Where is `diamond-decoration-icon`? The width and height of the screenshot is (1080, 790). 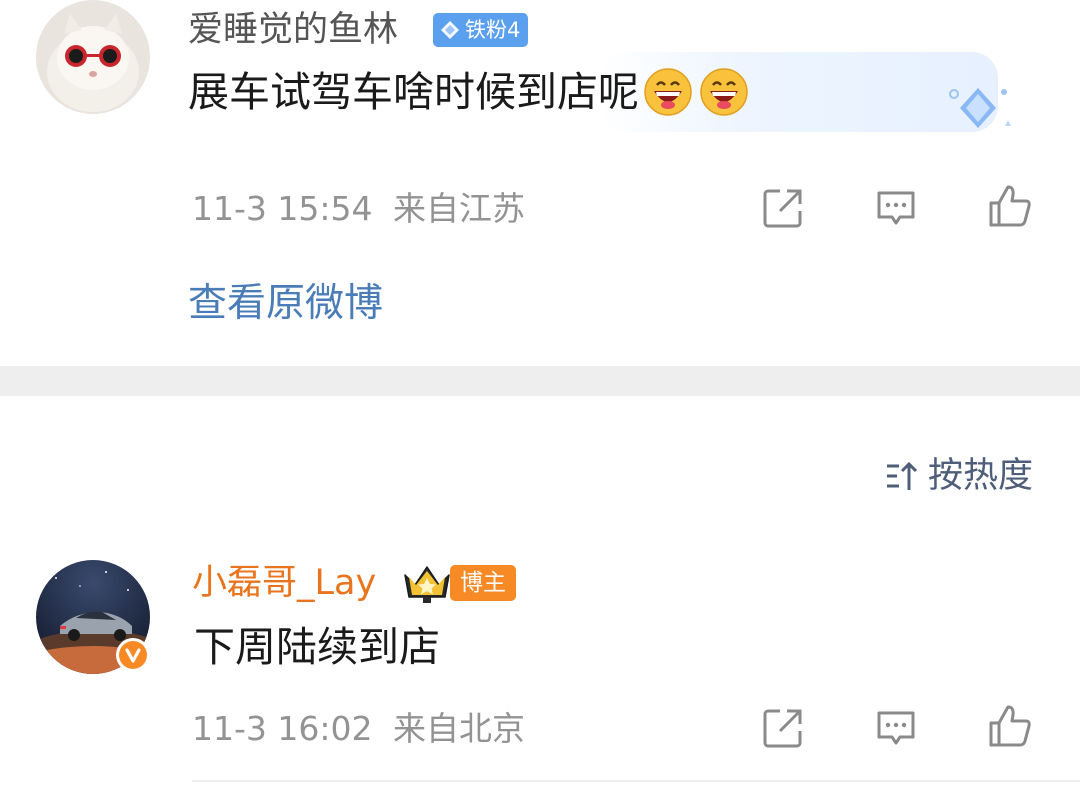
diamond-decoration-icon is located at coordinates (980, 108).